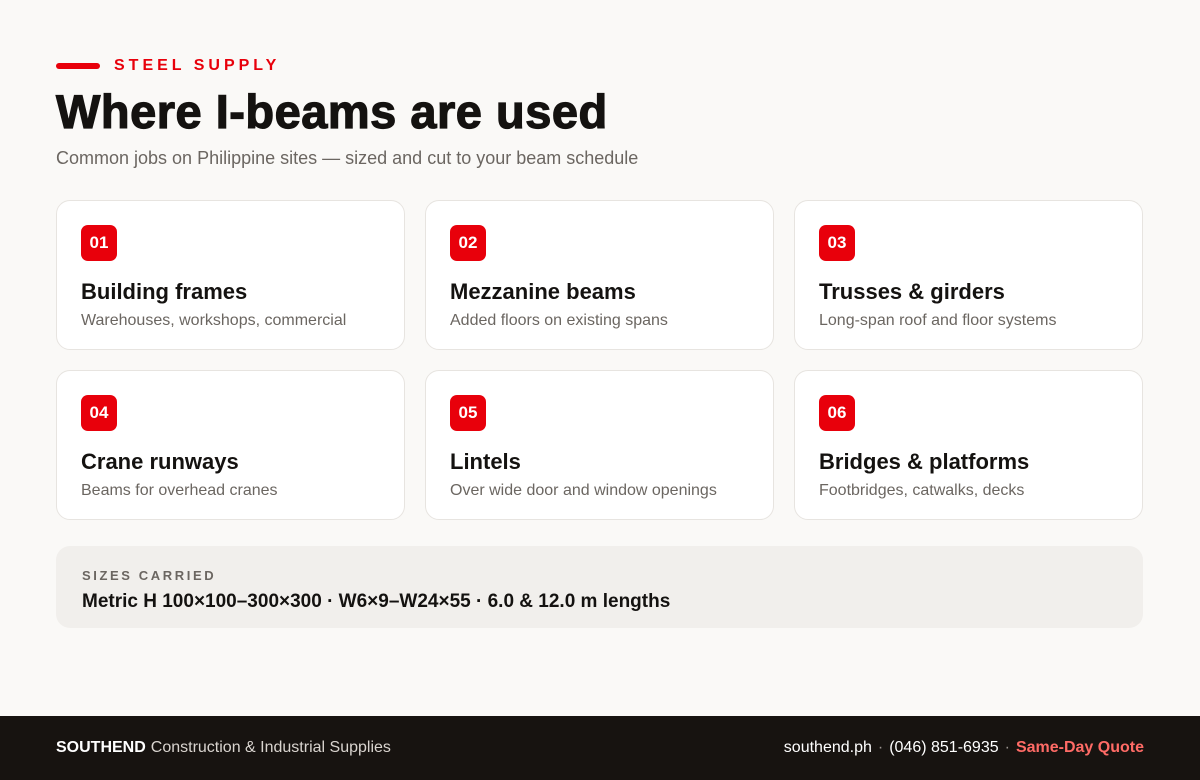 The width and height of the screenshot is (1200, 780). Describe the element at coordinates (1080, 748) in the screenshot. I see `same-day-quote-link: Same-Day Quote` at that location.